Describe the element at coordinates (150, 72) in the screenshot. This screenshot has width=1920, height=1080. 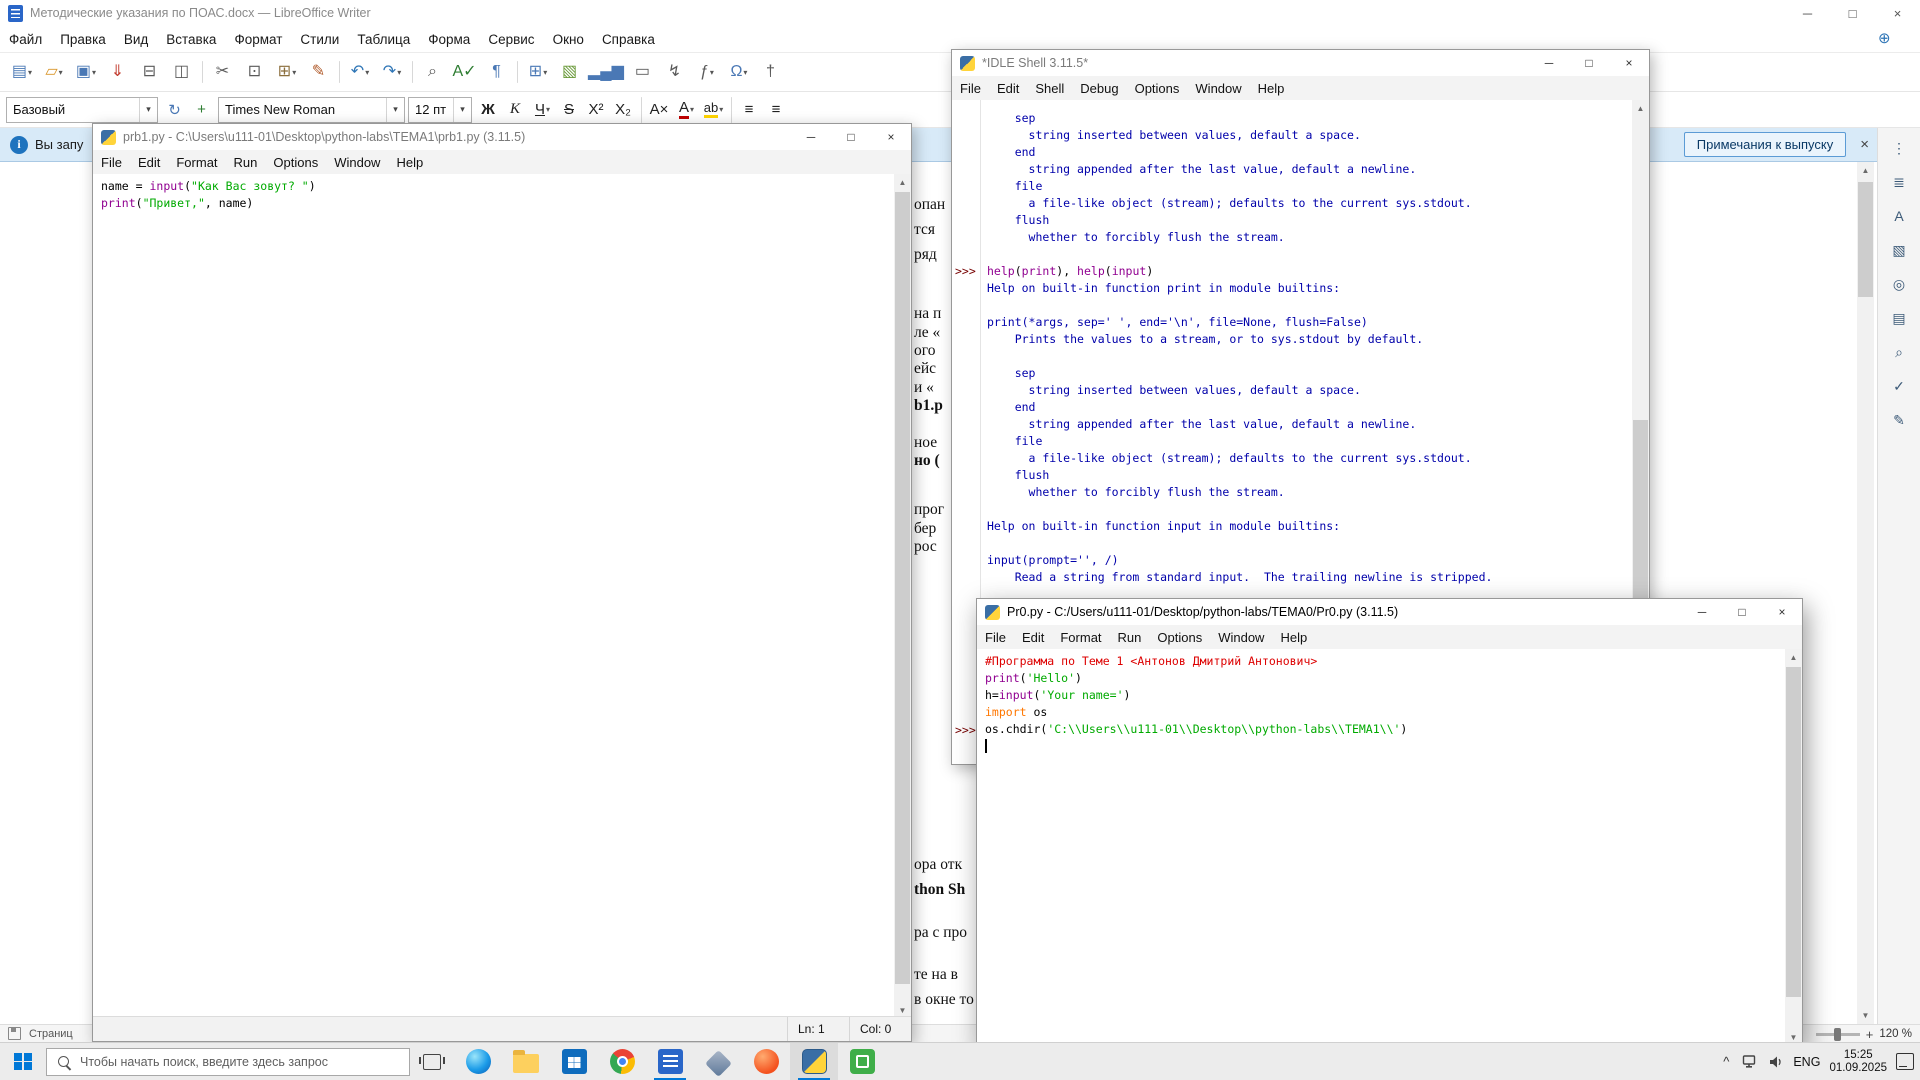
I see `print-icon: ⊟` at that location.